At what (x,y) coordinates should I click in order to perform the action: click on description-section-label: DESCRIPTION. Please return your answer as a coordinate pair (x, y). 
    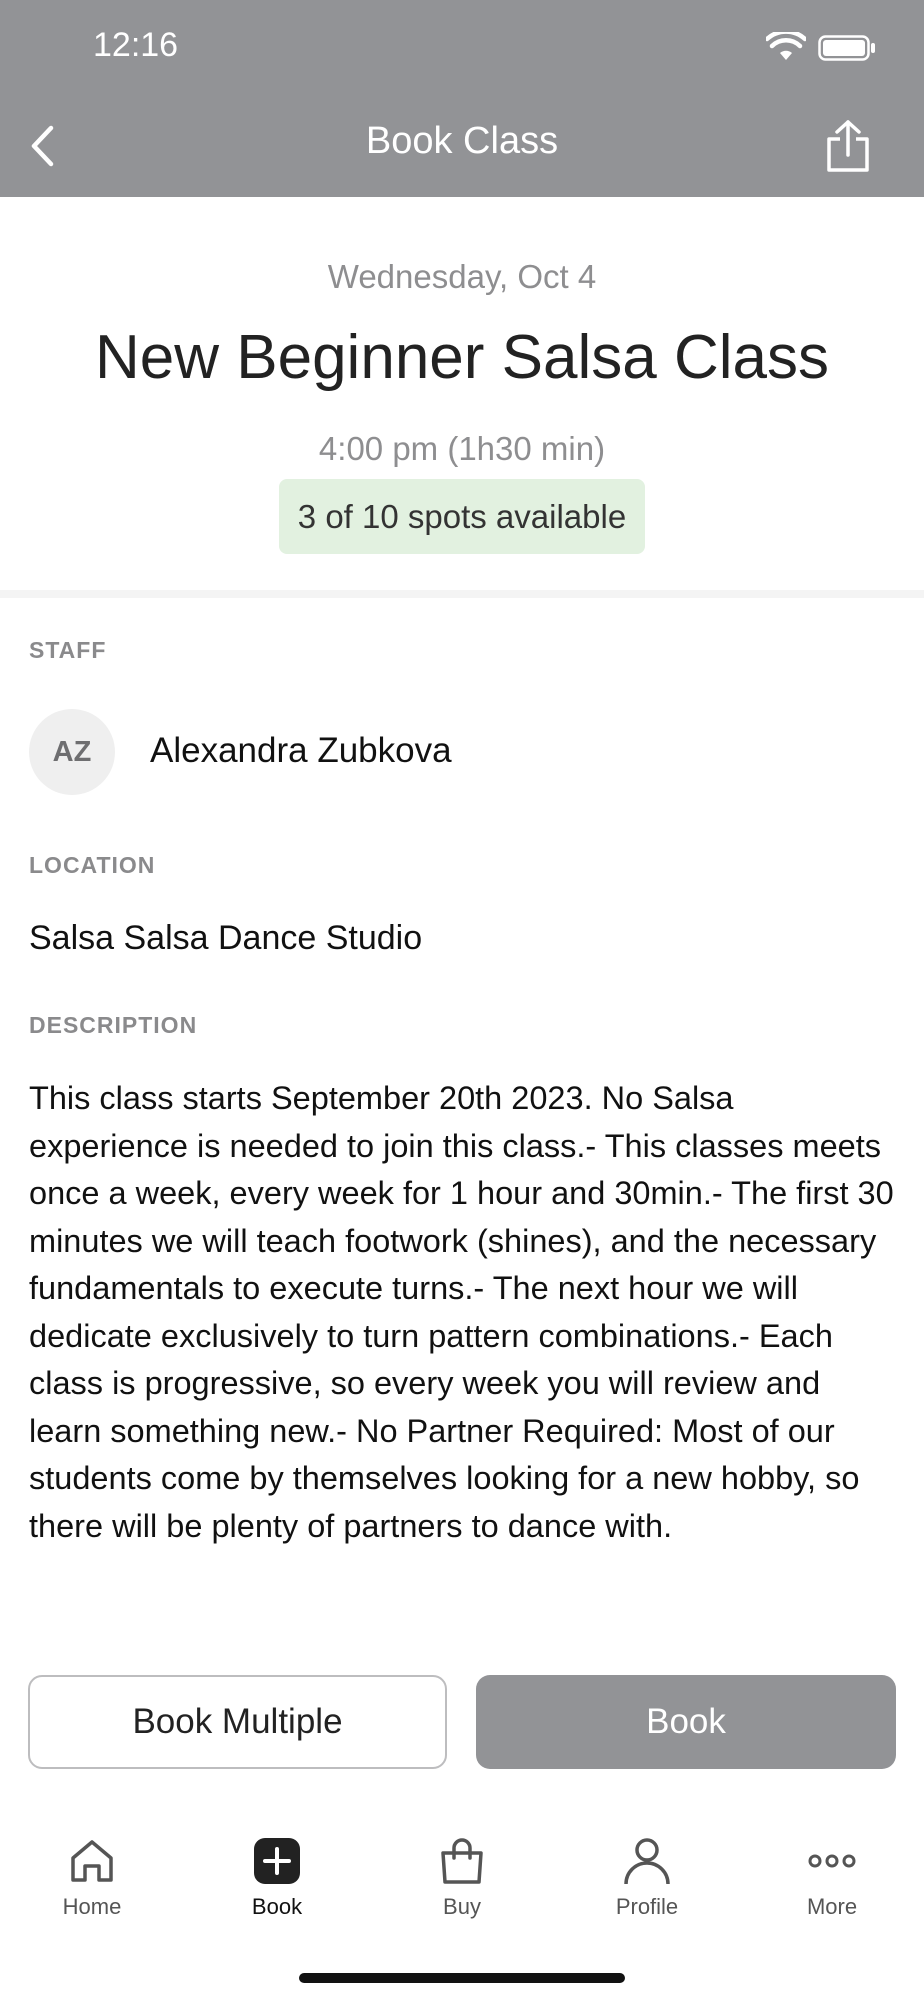
    Looking at the image, I should click on (113, 1025).